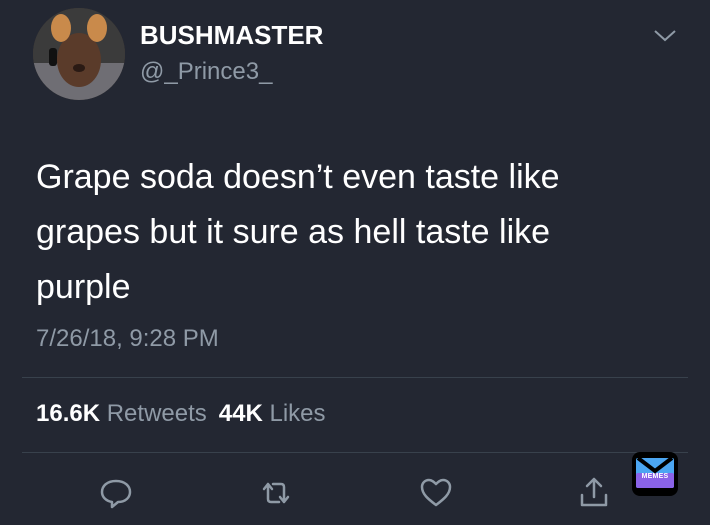  I want to click on likes-label: Likes, so click(297, 413).